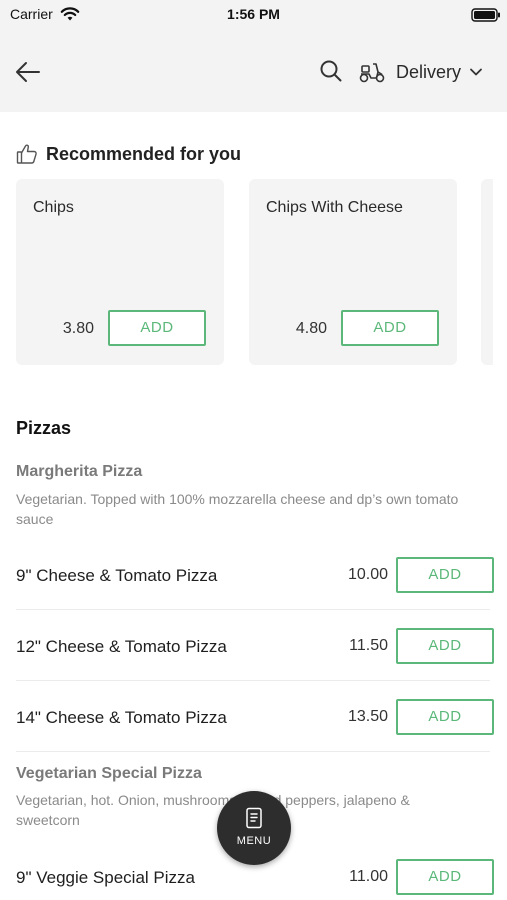 This screenshot has width=507, height=900. What do you see at coordinates (254, 841) in the screenshot?
I see `menu-fab-label: MENU` at bounding box center [254, 841].